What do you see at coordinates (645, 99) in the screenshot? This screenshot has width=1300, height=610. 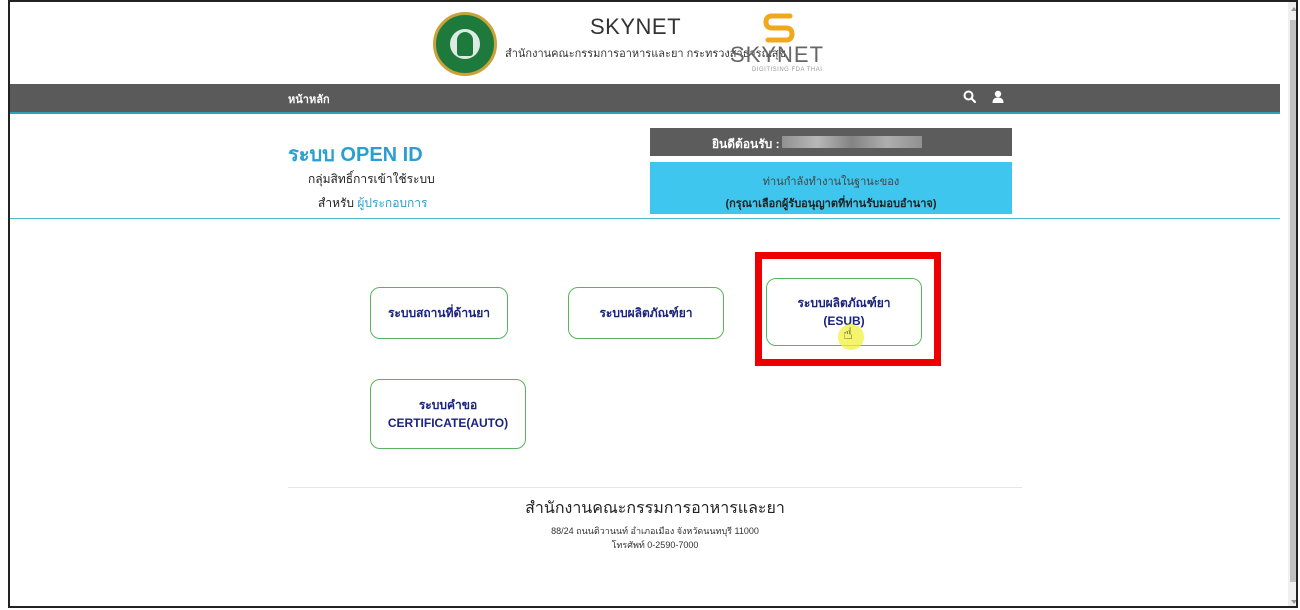 I see `top-nav-bar: หน้าหลัก` at bounding box center [645, 99].